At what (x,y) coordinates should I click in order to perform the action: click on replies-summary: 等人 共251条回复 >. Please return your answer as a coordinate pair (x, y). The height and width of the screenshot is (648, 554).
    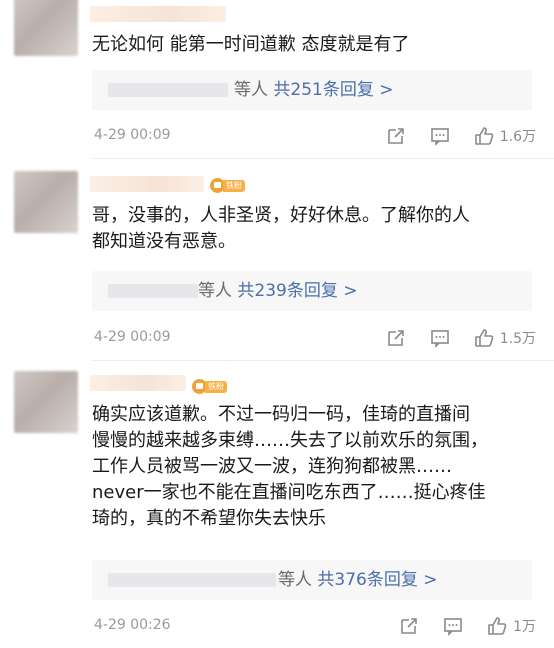
    Looking at the image, I should click on (314, 90).